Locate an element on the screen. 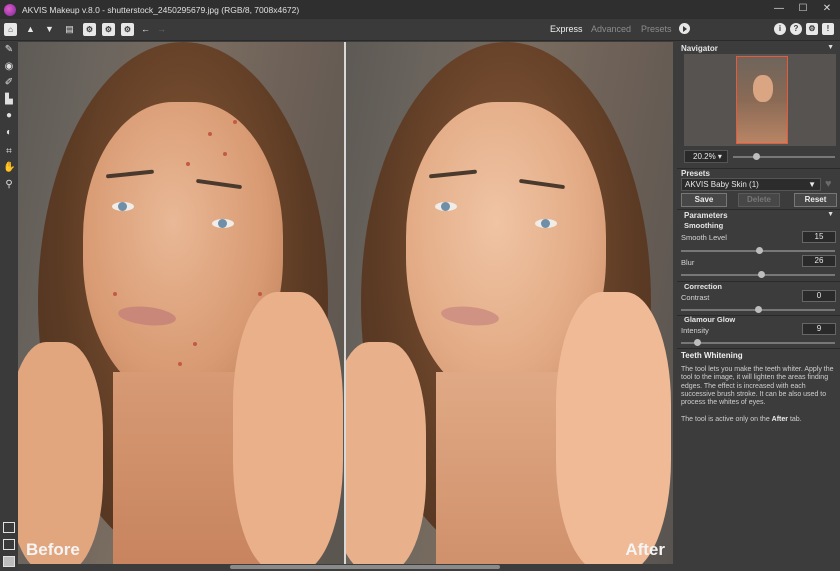  crop-tool-icon: ⌗ is located at coordinates (9, 152).